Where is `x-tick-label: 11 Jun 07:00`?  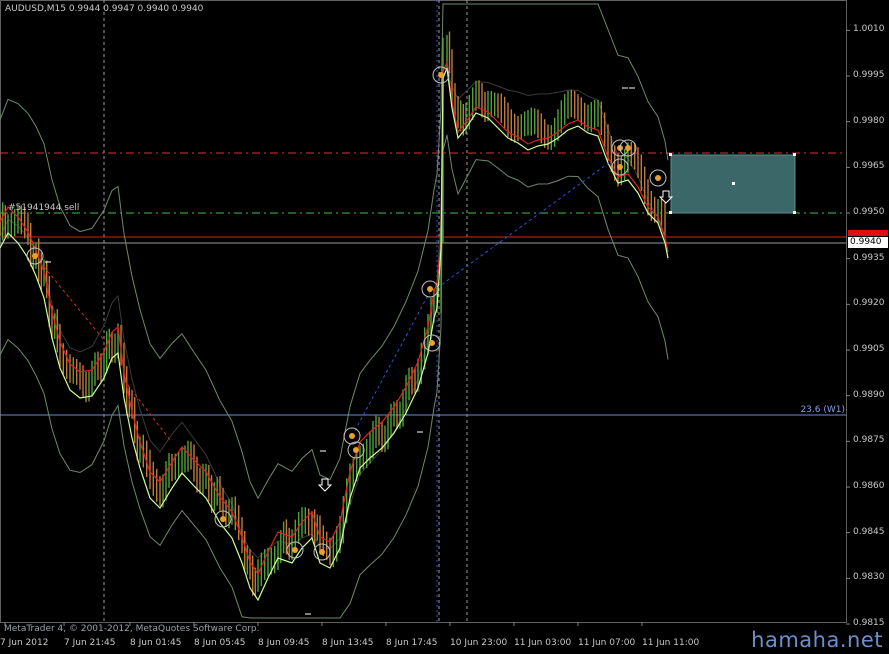 x-tick-label: 11 Jun 07:00 is located at coordinates (607, 643).